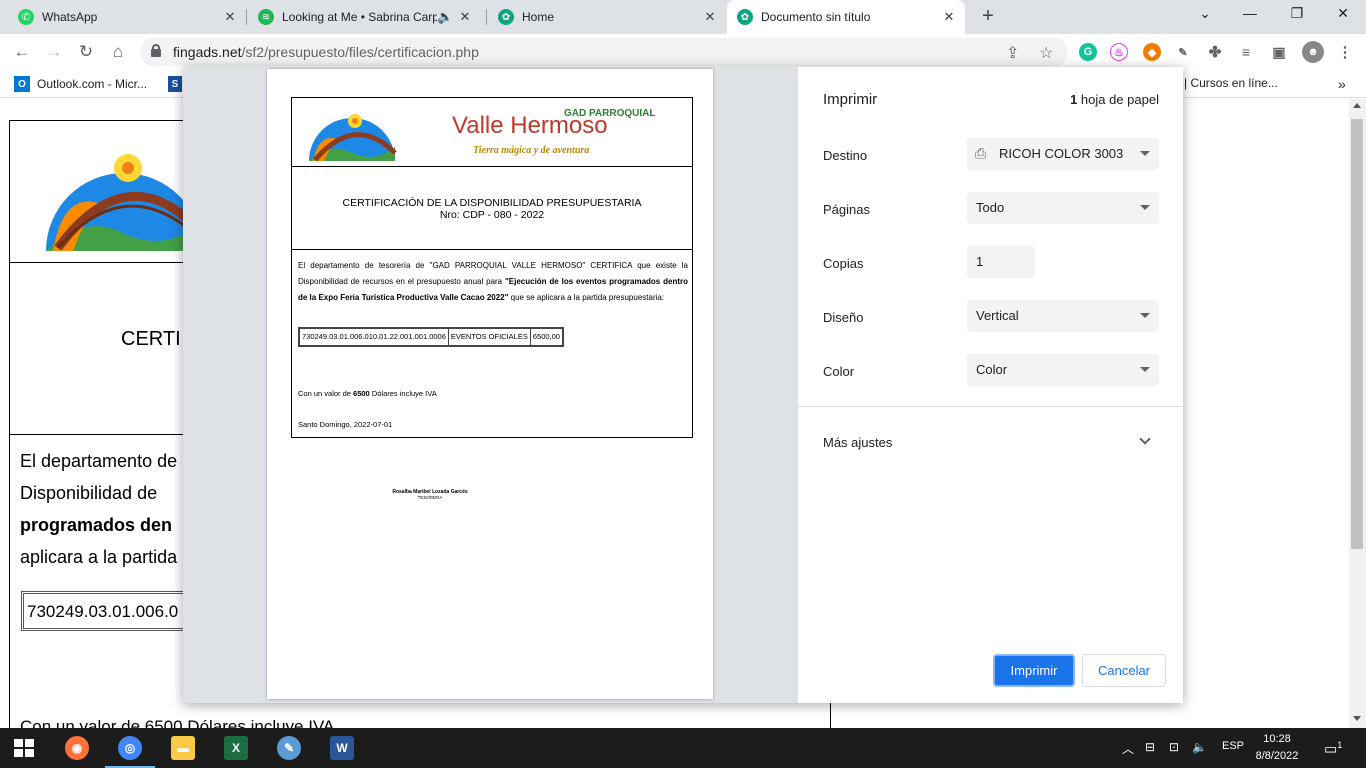 The image size is (1366, 768). Describe the element at coordinates (360, 52) in the screenshot. I see `url-path: /sf2/presupuesto/files/certificacion.php` at that location.